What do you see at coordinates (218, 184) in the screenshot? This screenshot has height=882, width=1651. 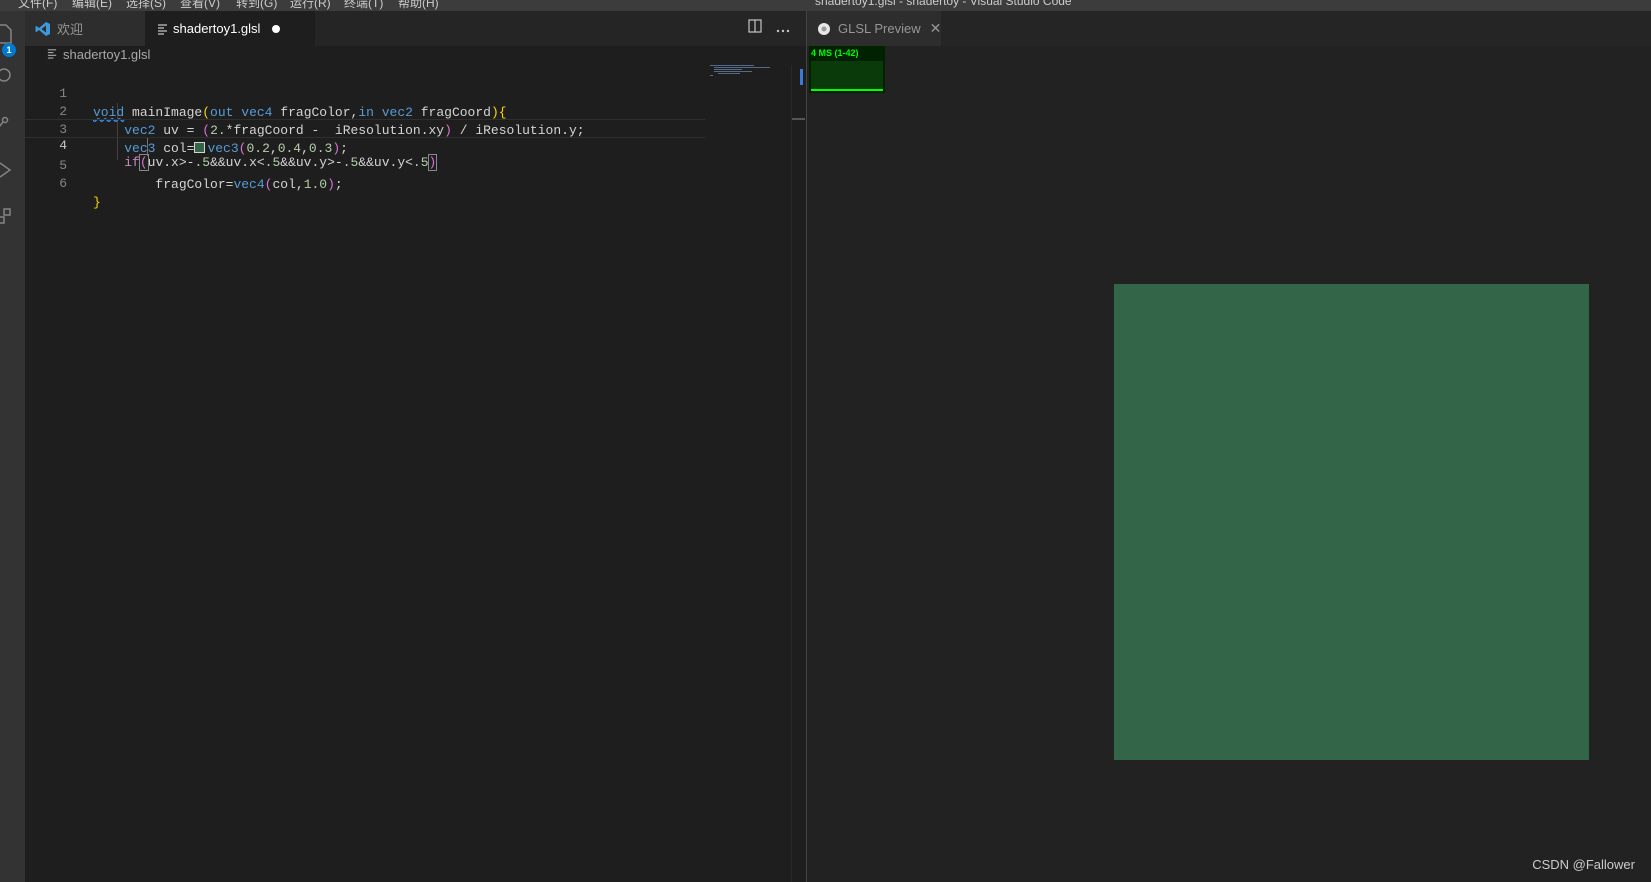 I see `code-text: fragColor=vec4(col,1.0);` at bounding box center [218, 184].